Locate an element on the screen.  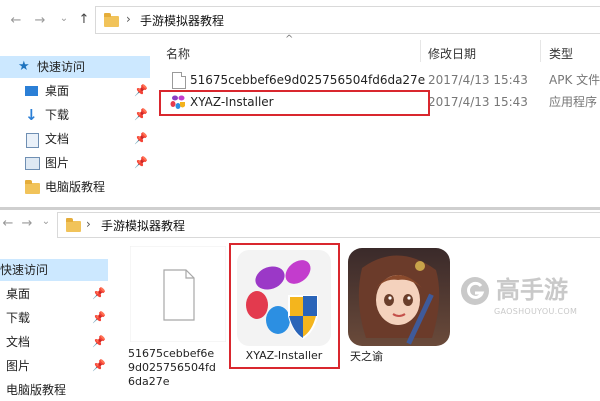
game-character-icon is located at coordinates (399, 297).